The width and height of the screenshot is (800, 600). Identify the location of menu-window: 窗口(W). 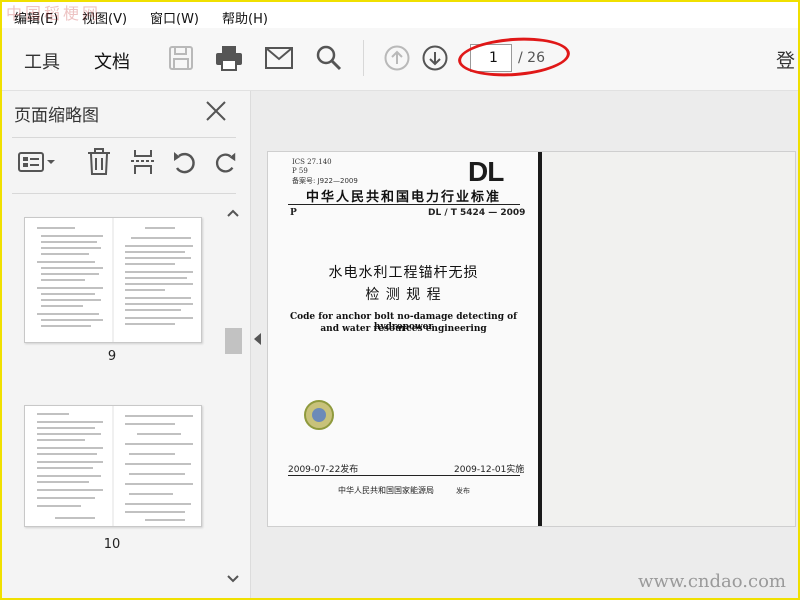
(174, 17).